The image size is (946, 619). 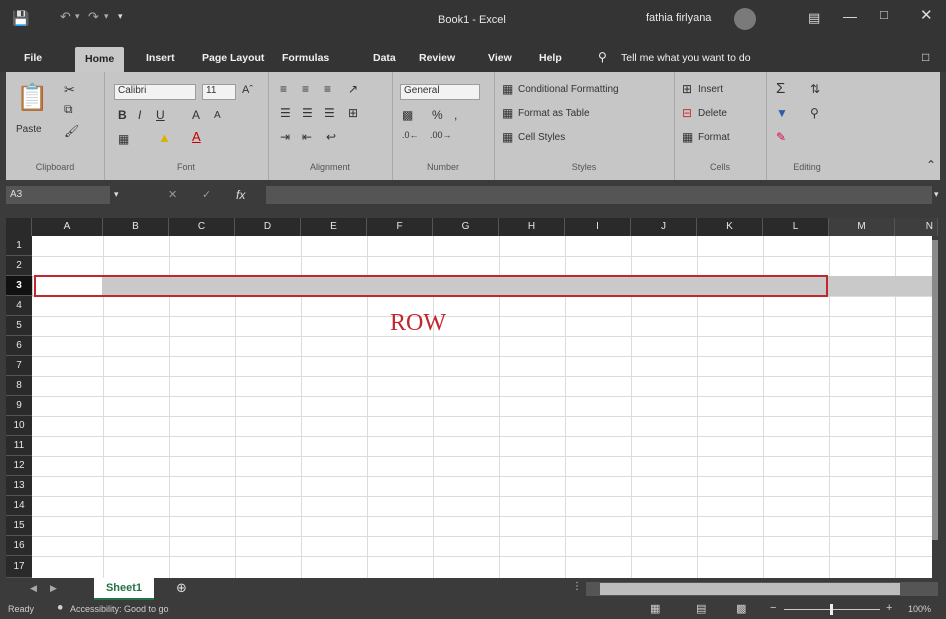 I want to click on row-header-5: 5, so click(x=19, y=326).